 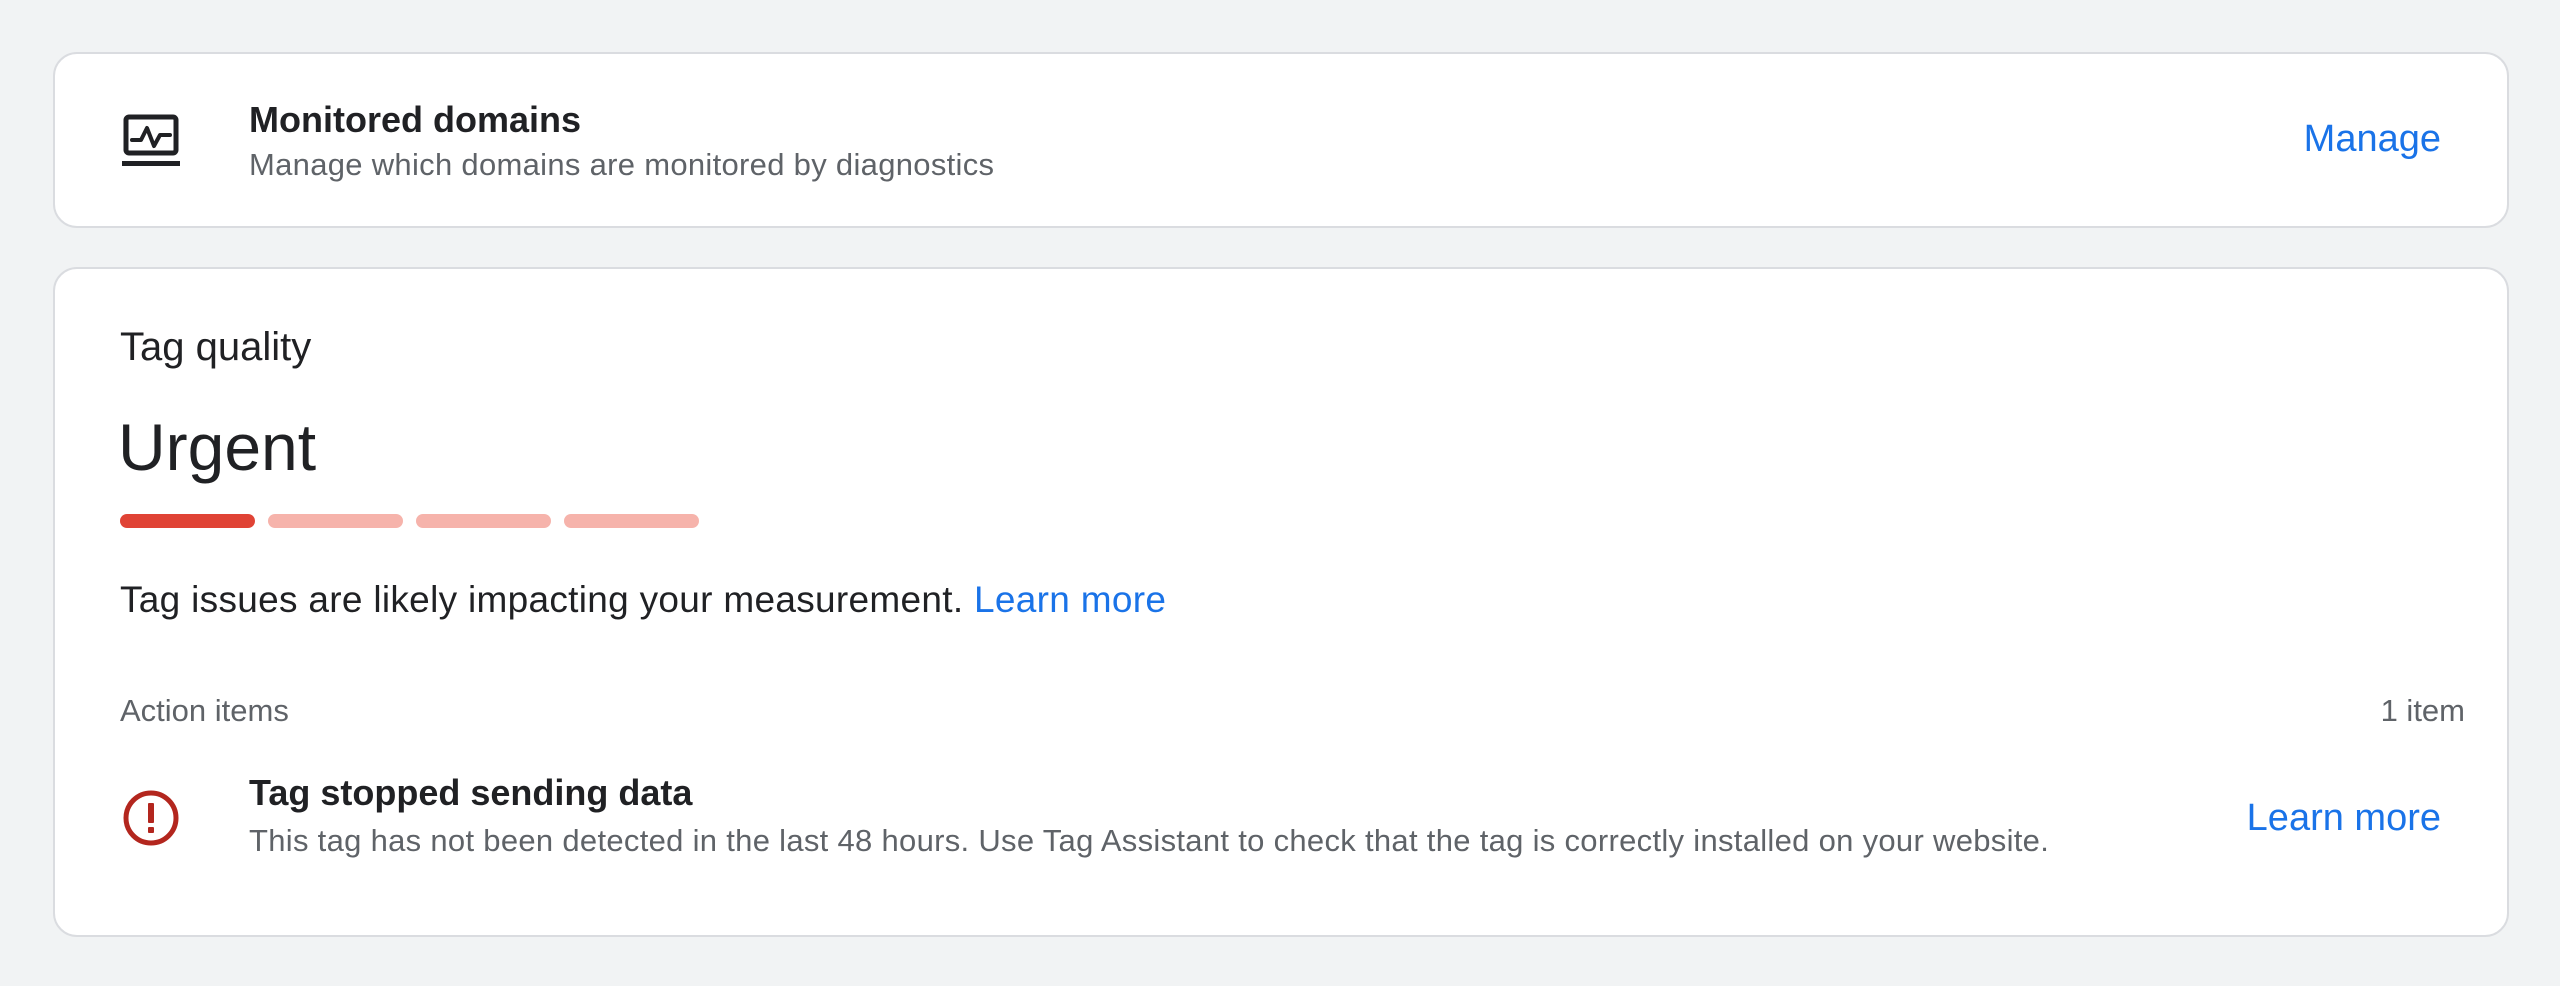 What do you see at coordinates (2344, 818) in the screenshot?
I see `action-item-learn-more-button: Learn more` at bounding box center [2344, 818].